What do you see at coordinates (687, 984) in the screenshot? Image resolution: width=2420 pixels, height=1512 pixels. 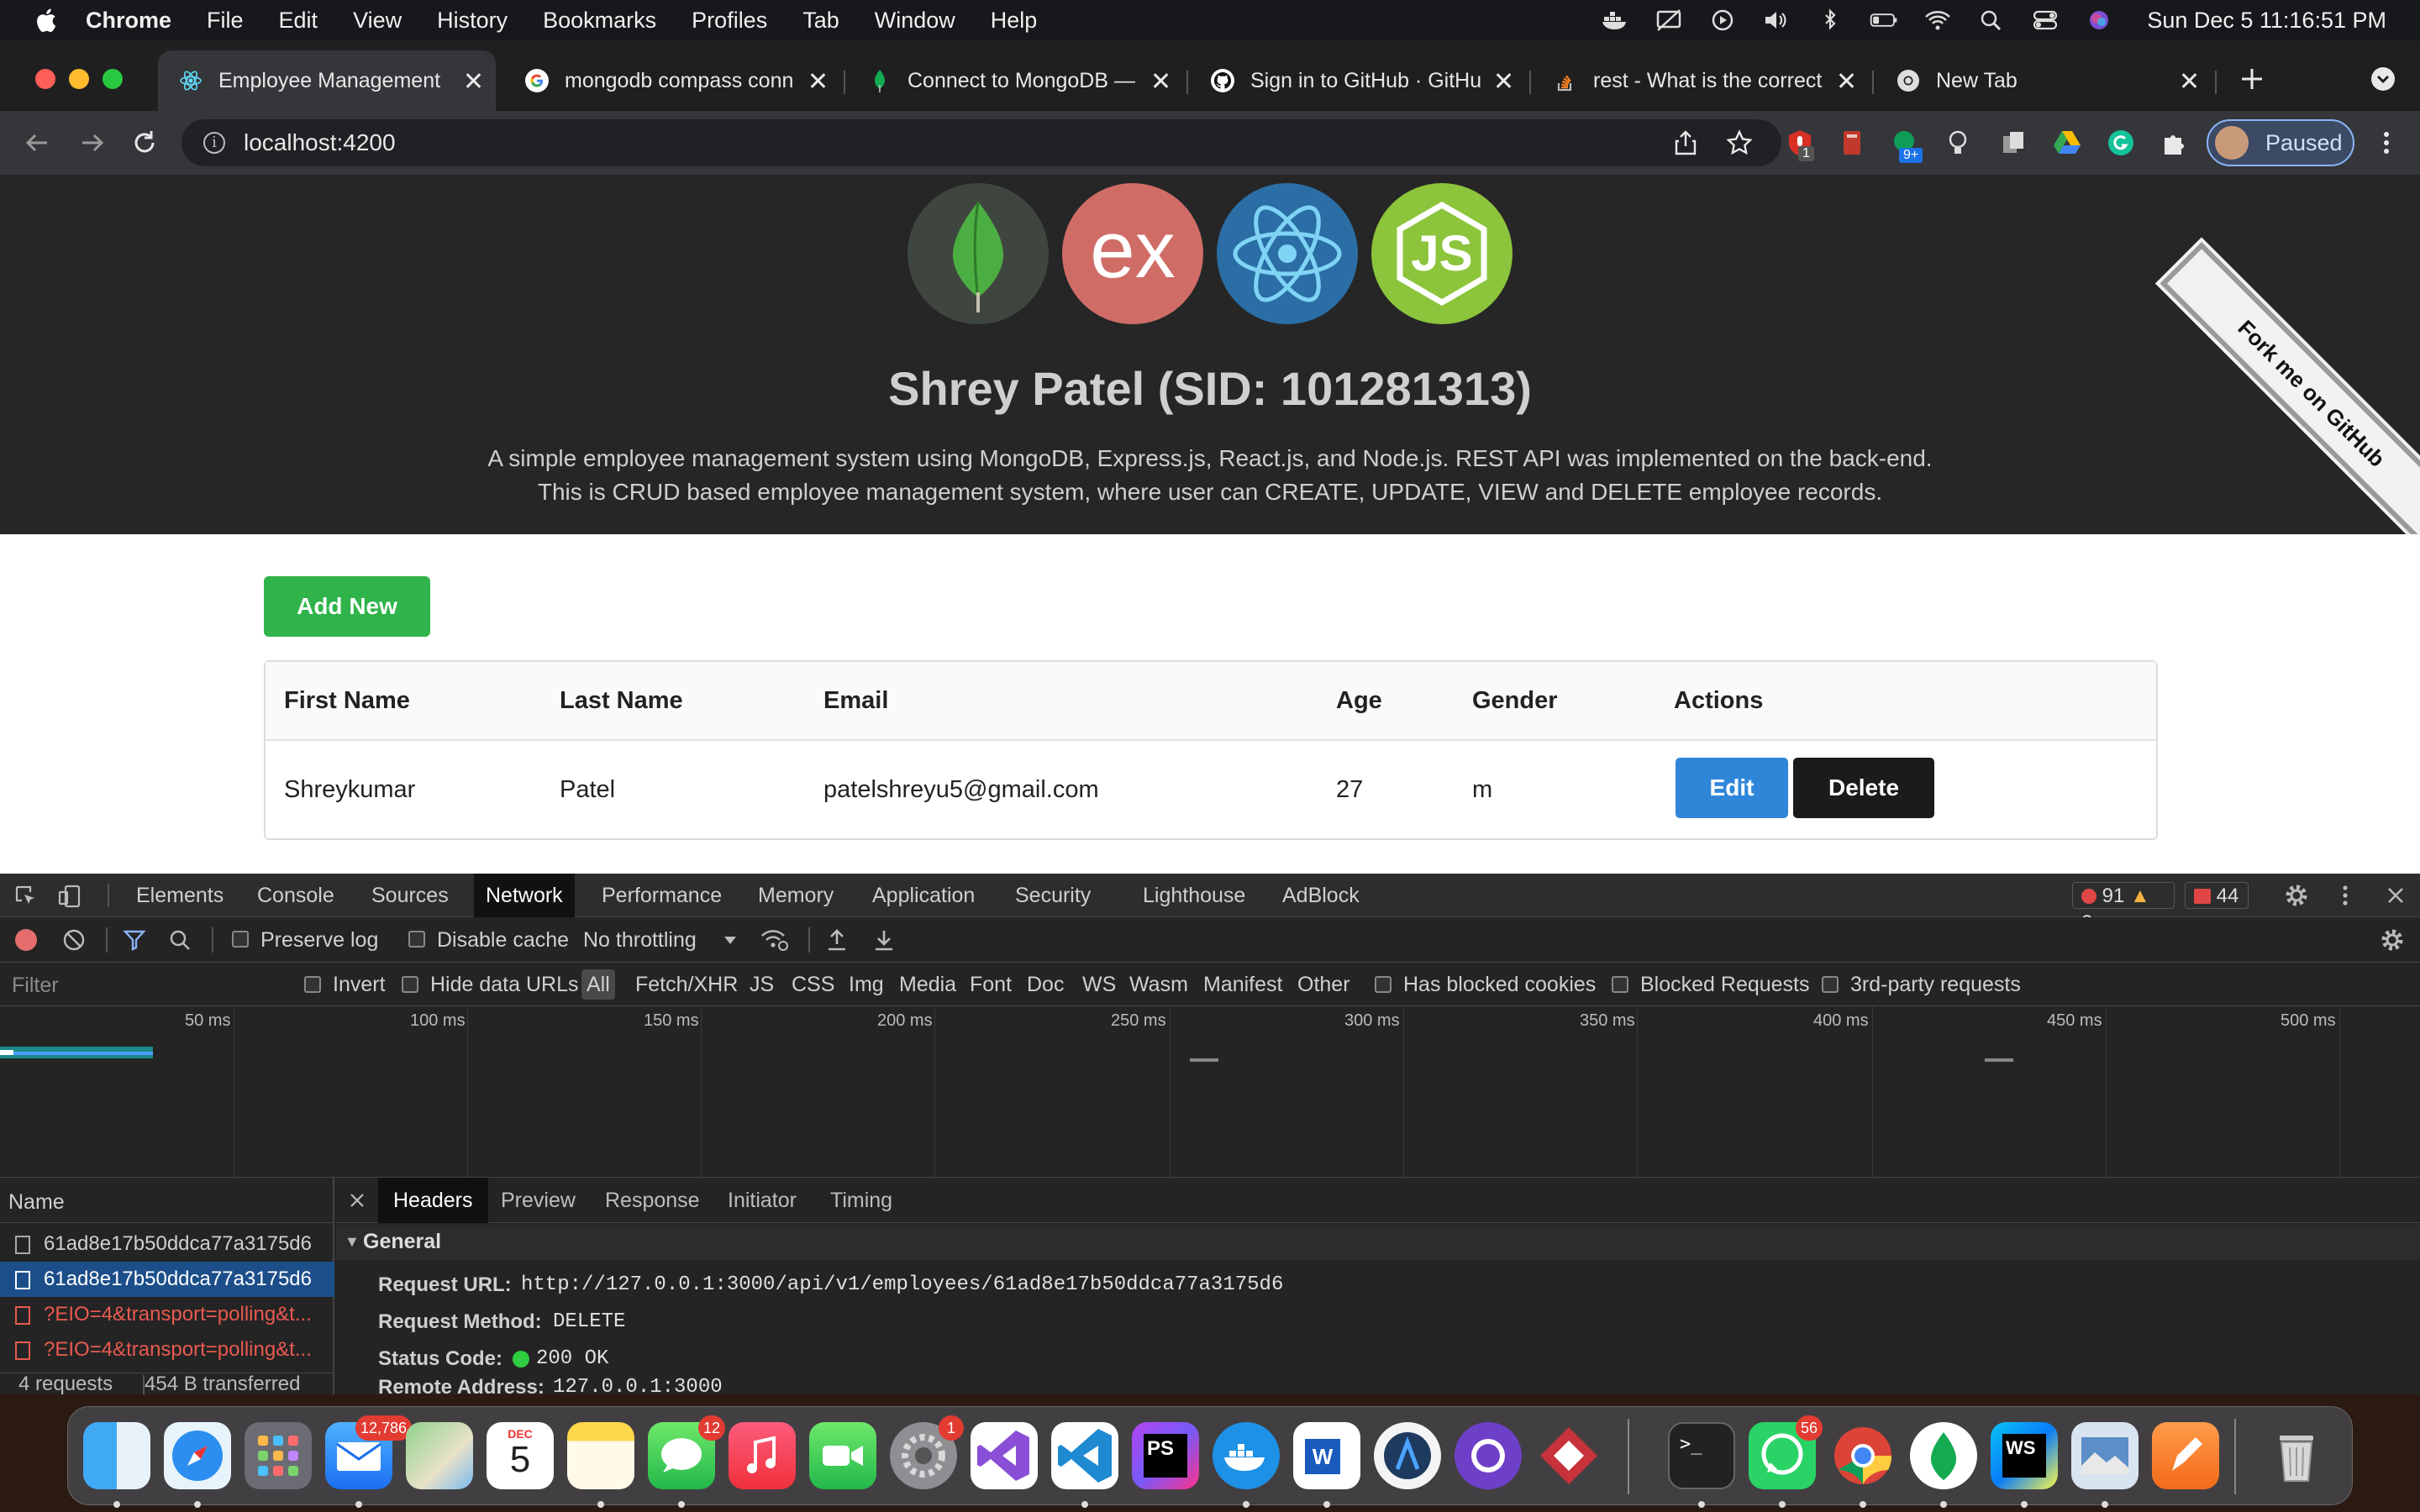 I see `type-filter-fetch-xhr: Fetch/XHR` at bounding box center [687, 984].